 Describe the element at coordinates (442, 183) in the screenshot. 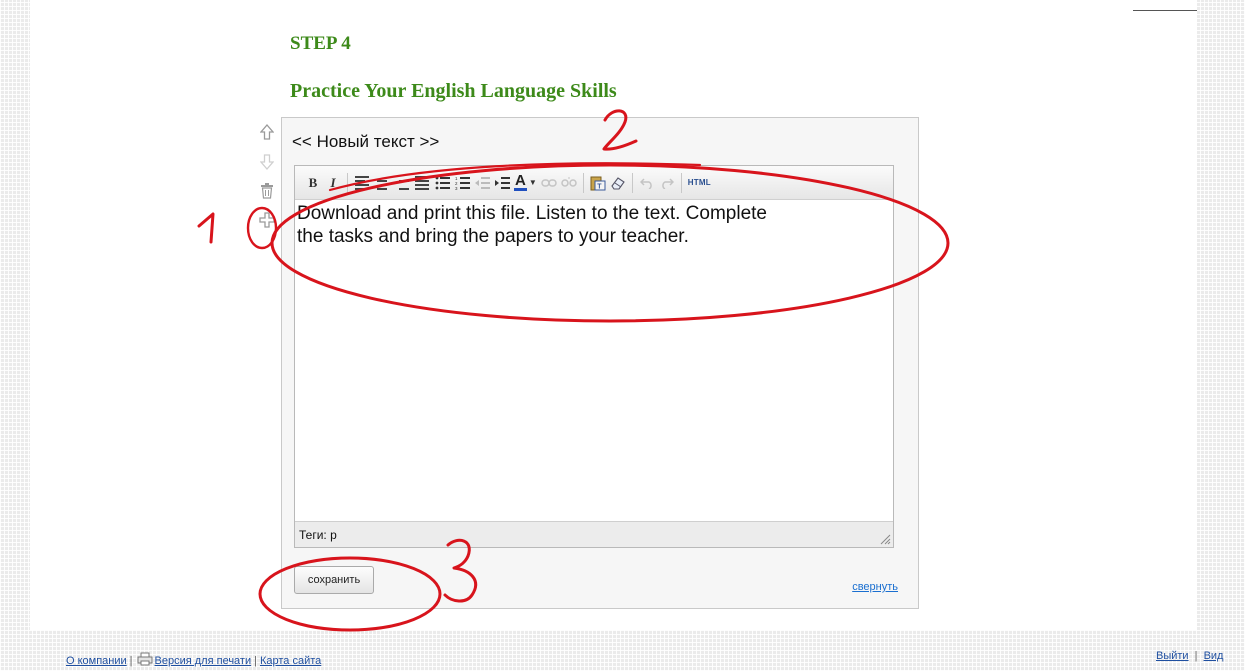

I see `bullet-list-icon` at that location.